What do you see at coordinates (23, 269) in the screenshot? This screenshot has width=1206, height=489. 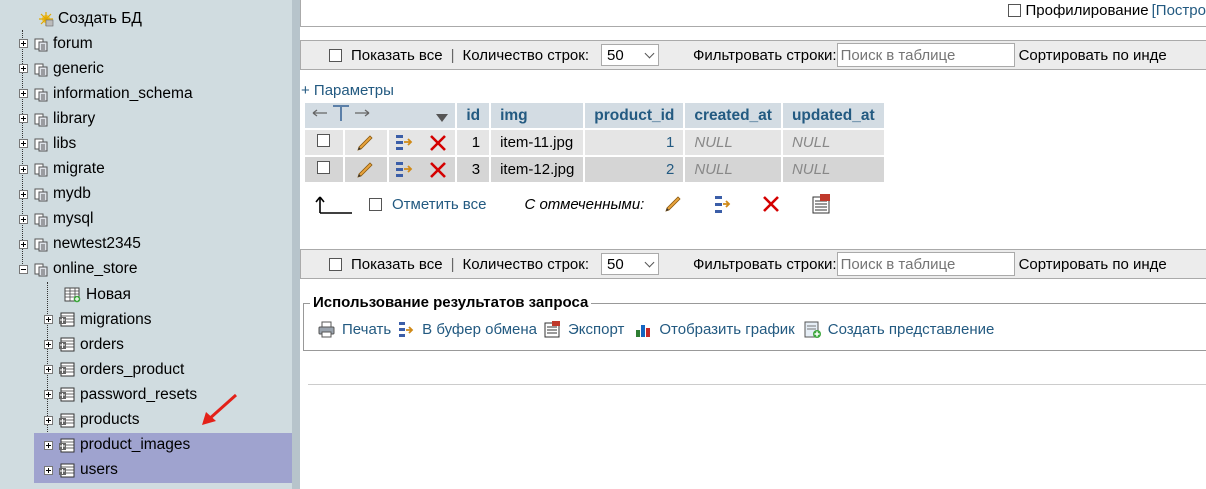 I see `collapse-icon` at bounding box center [23, 269].